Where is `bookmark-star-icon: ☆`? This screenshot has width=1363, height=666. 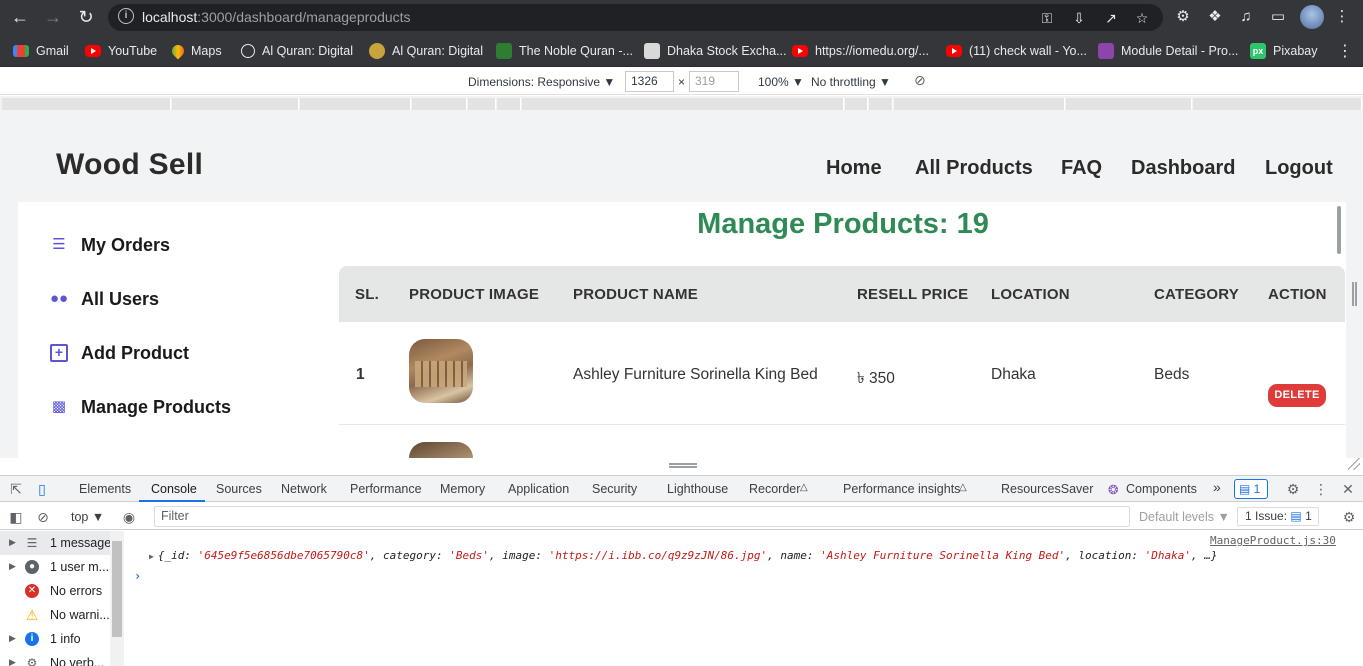
bookmark-star-icon: ☆ is located at coordinates (1142, 18).